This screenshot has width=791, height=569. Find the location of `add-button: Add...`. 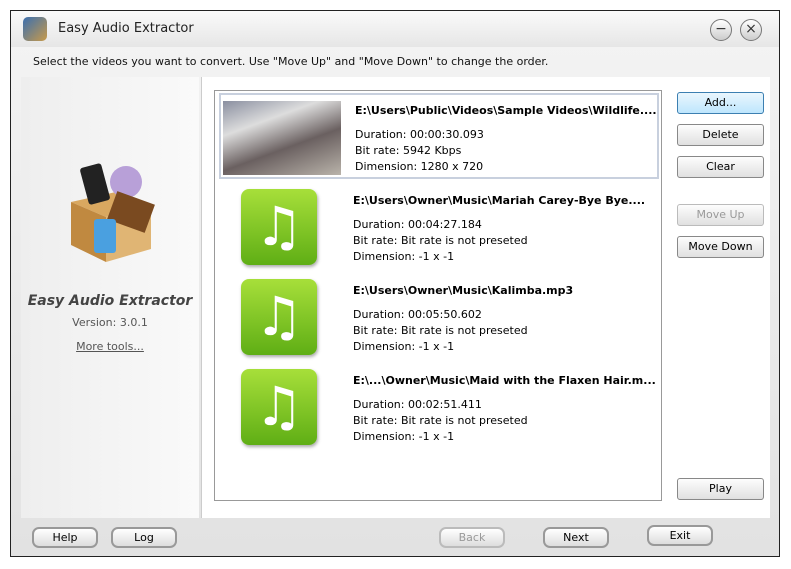

add-button: Add... is located at coordinates (720, 103).